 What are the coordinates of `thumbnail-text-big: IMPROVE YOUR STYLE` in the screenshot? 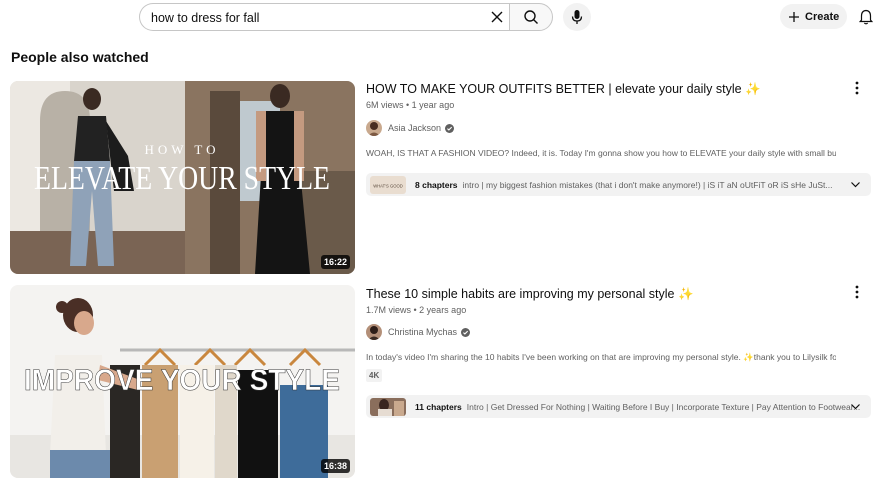 It's located at (182, 380).